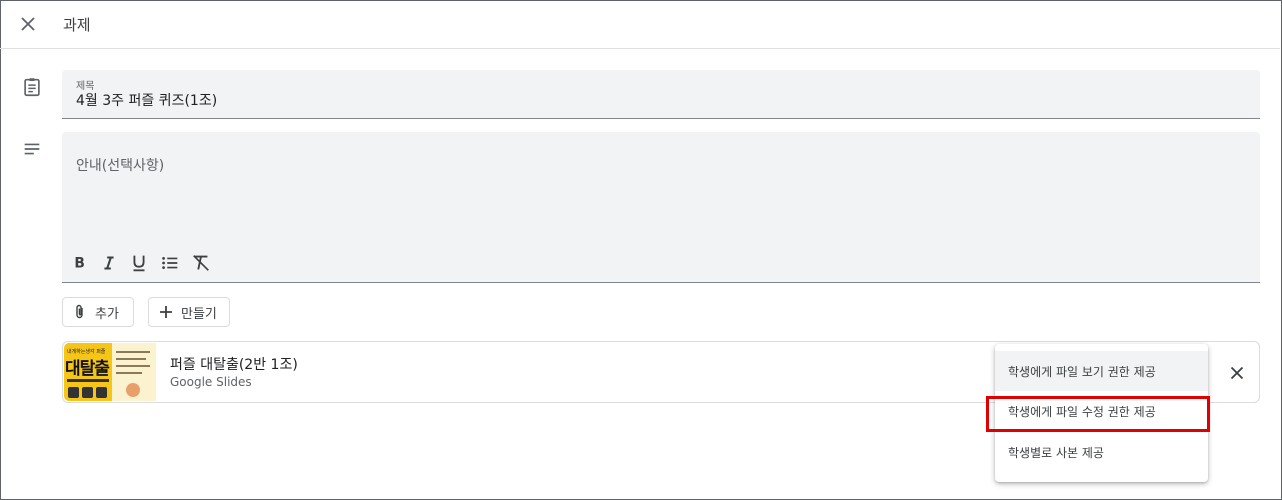  I want to click on svg-text: B, so click(79, 264).